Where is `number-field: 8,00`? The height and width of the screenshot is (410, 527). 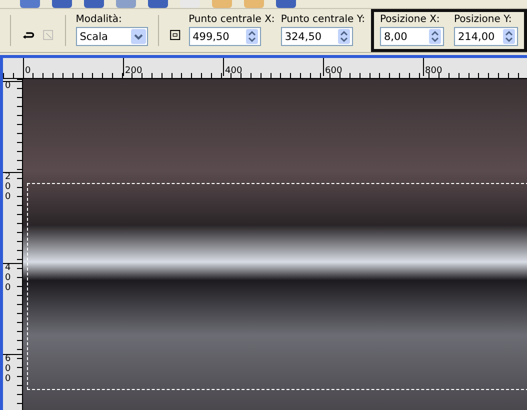
number-field: 8,00 is located at coordinates (412, 36).